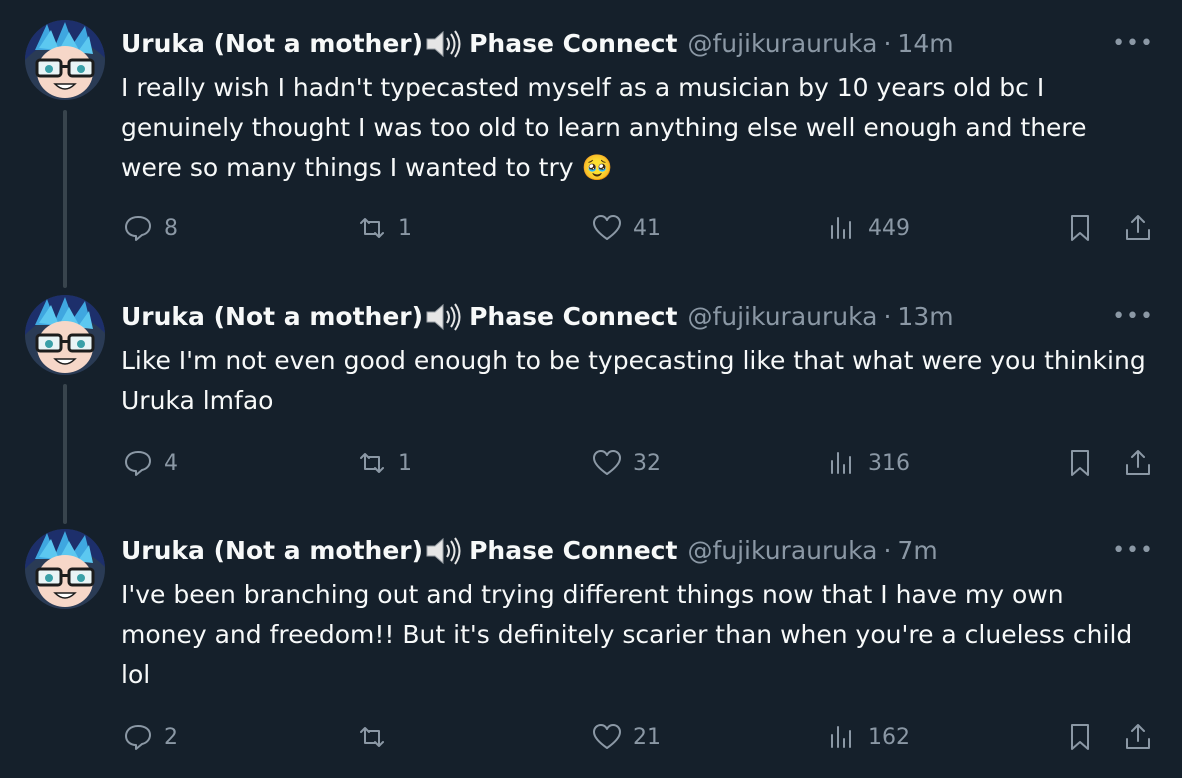  Describe the element at coordinates (171, 228) in the screenshot. I see `reply-count: 8` at that location.